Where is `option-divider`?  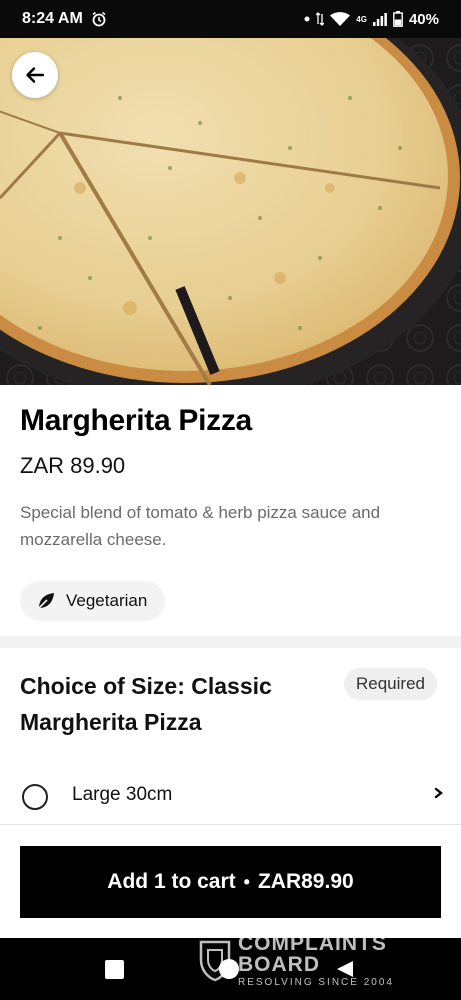
option-divider is located at coordinates (230, 824).